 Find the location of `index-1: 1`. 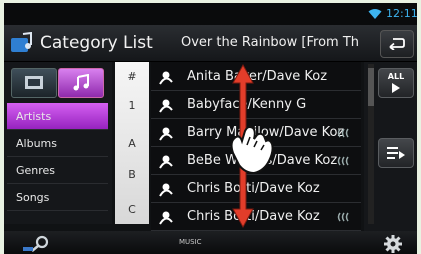

index-1: 1 is located at coordinates (132, 105).